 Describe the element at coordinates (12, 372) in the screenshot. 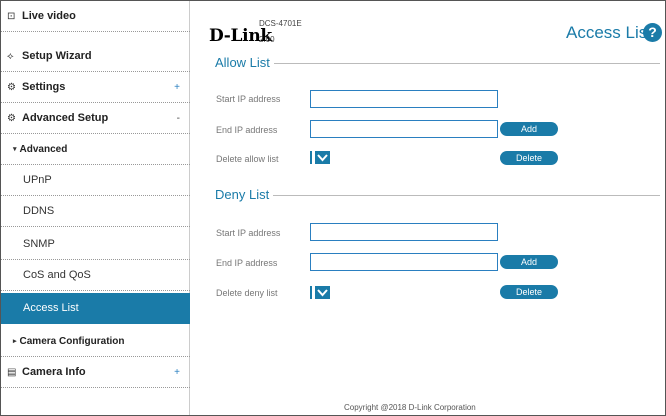

I see `camera-info-icon: ▤` at that location.